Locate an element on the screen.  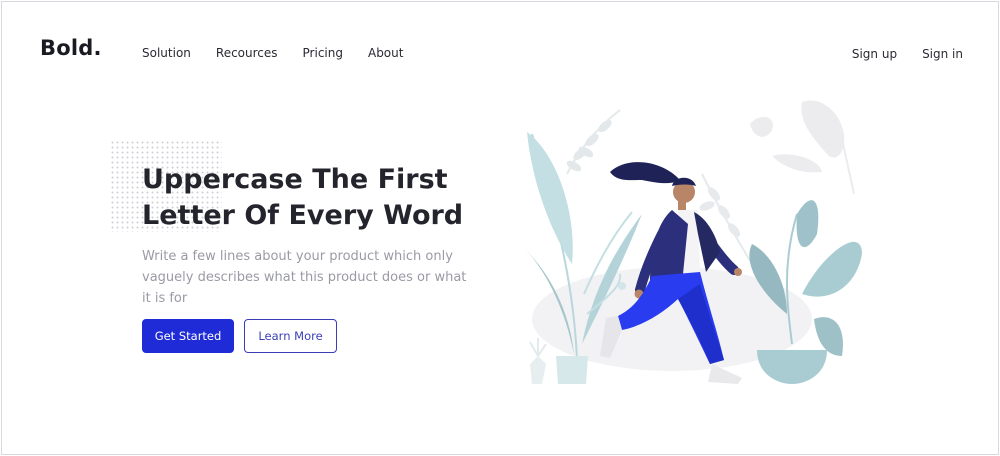
brand-logo: Bold. is located at coordinates (71, 48).